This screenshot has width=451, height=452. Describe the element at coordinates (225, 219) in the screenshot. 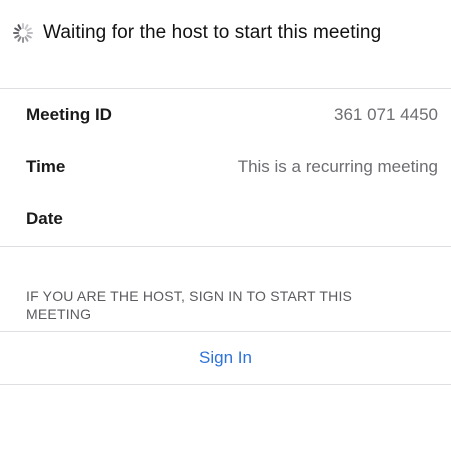

I see `date-row: Date` at that location.